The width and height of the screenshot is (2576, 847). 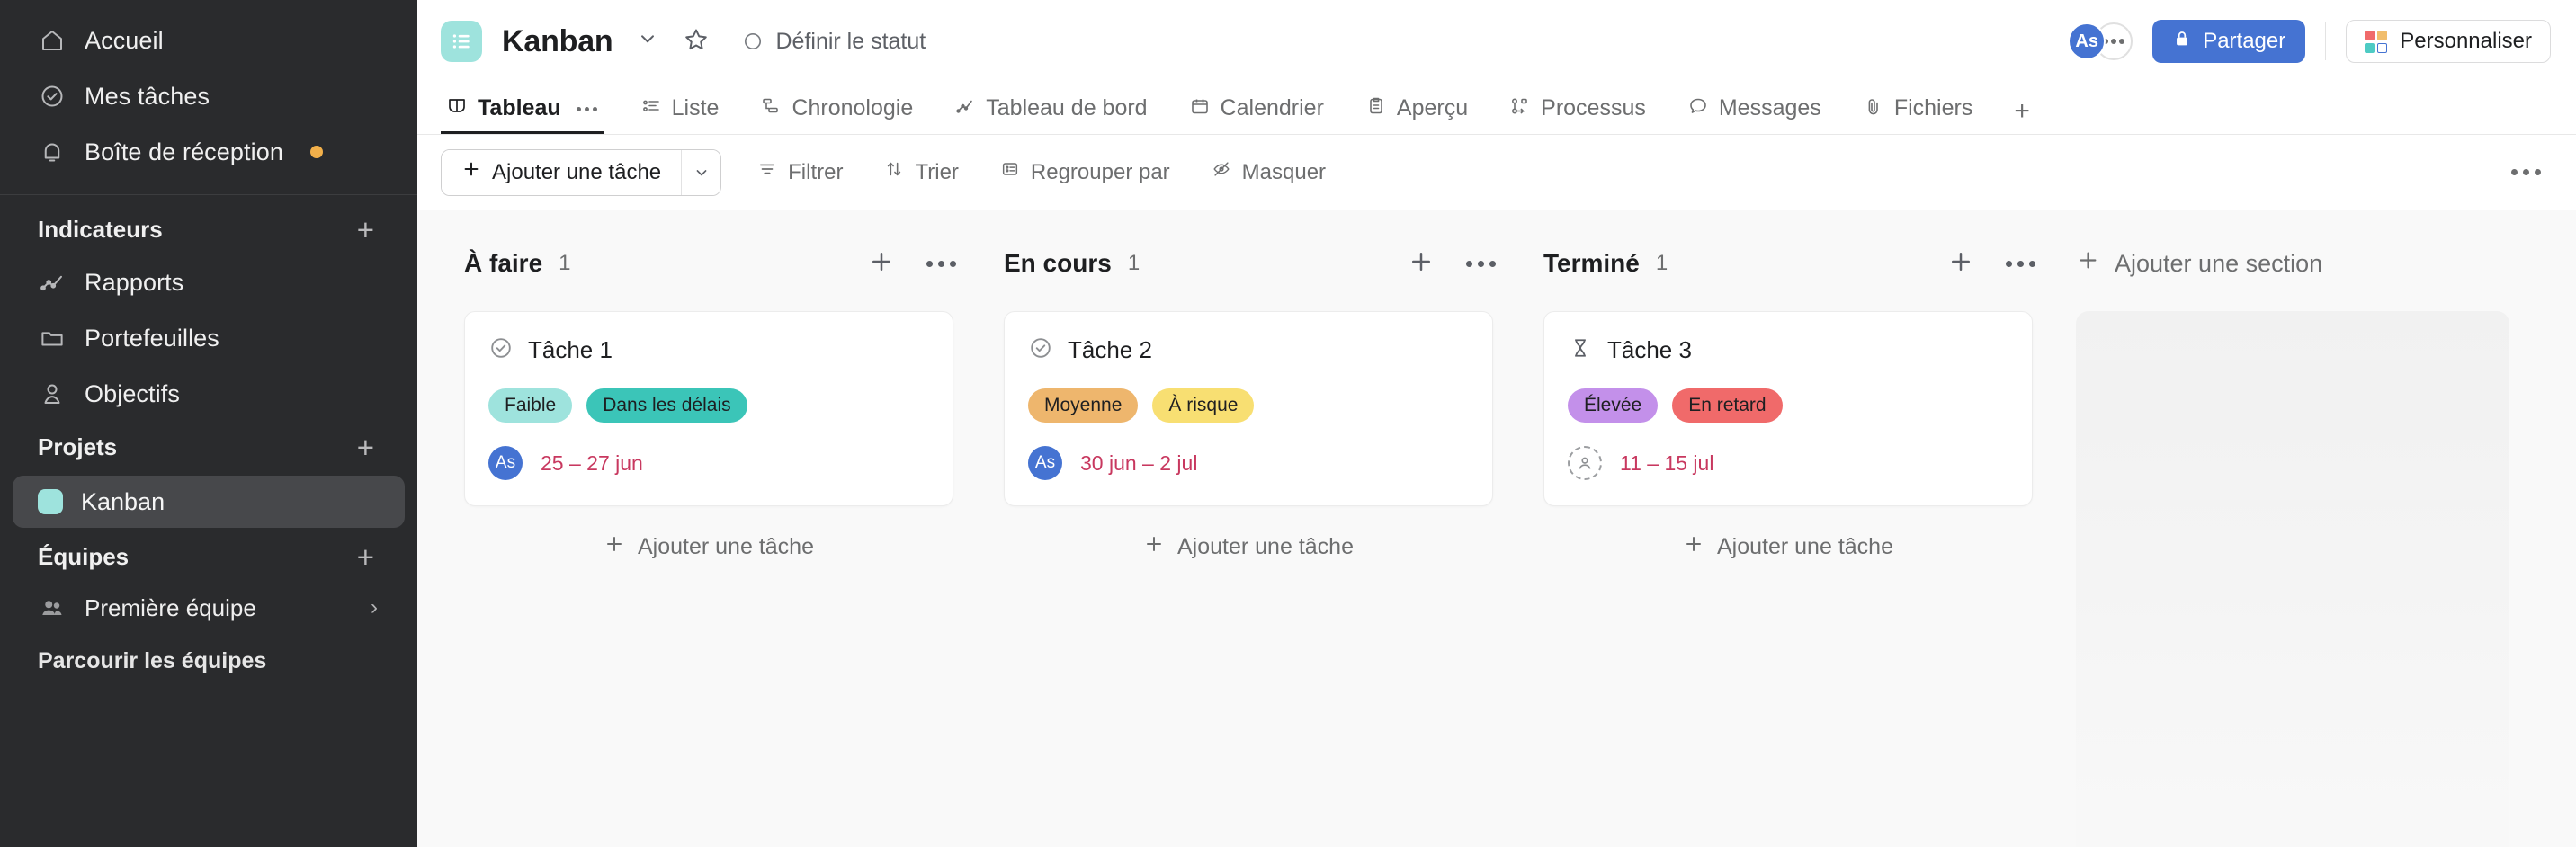 I want to click on member-avatars: As, so click(x=2100, y=41).